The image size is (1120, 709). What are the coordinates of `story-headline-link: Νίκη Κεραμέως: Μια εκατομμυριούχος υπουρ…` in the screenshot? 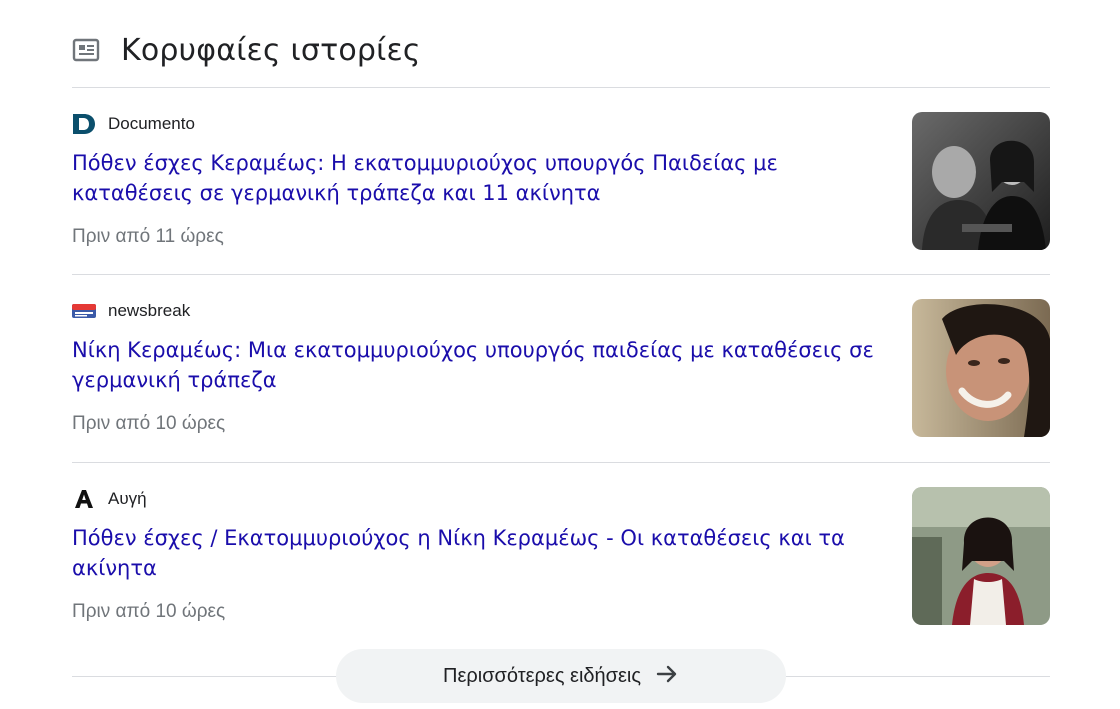 It's located at (477, 365).